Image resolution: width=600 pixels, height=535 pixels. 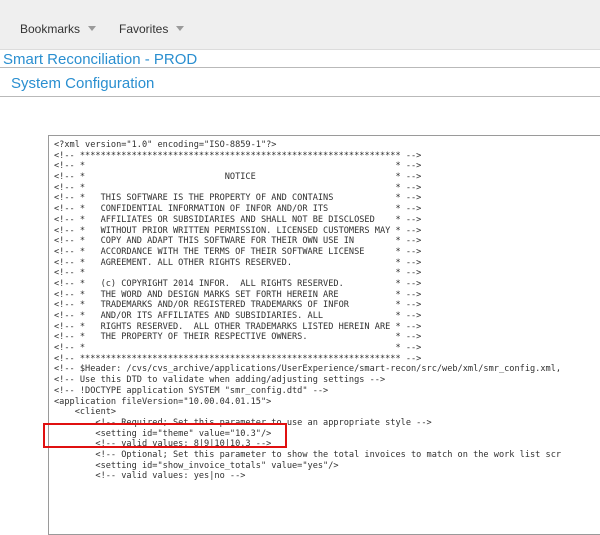 I want to click on top-menu-bar: Bookmarks Favorites, so click(x=300, y=25).